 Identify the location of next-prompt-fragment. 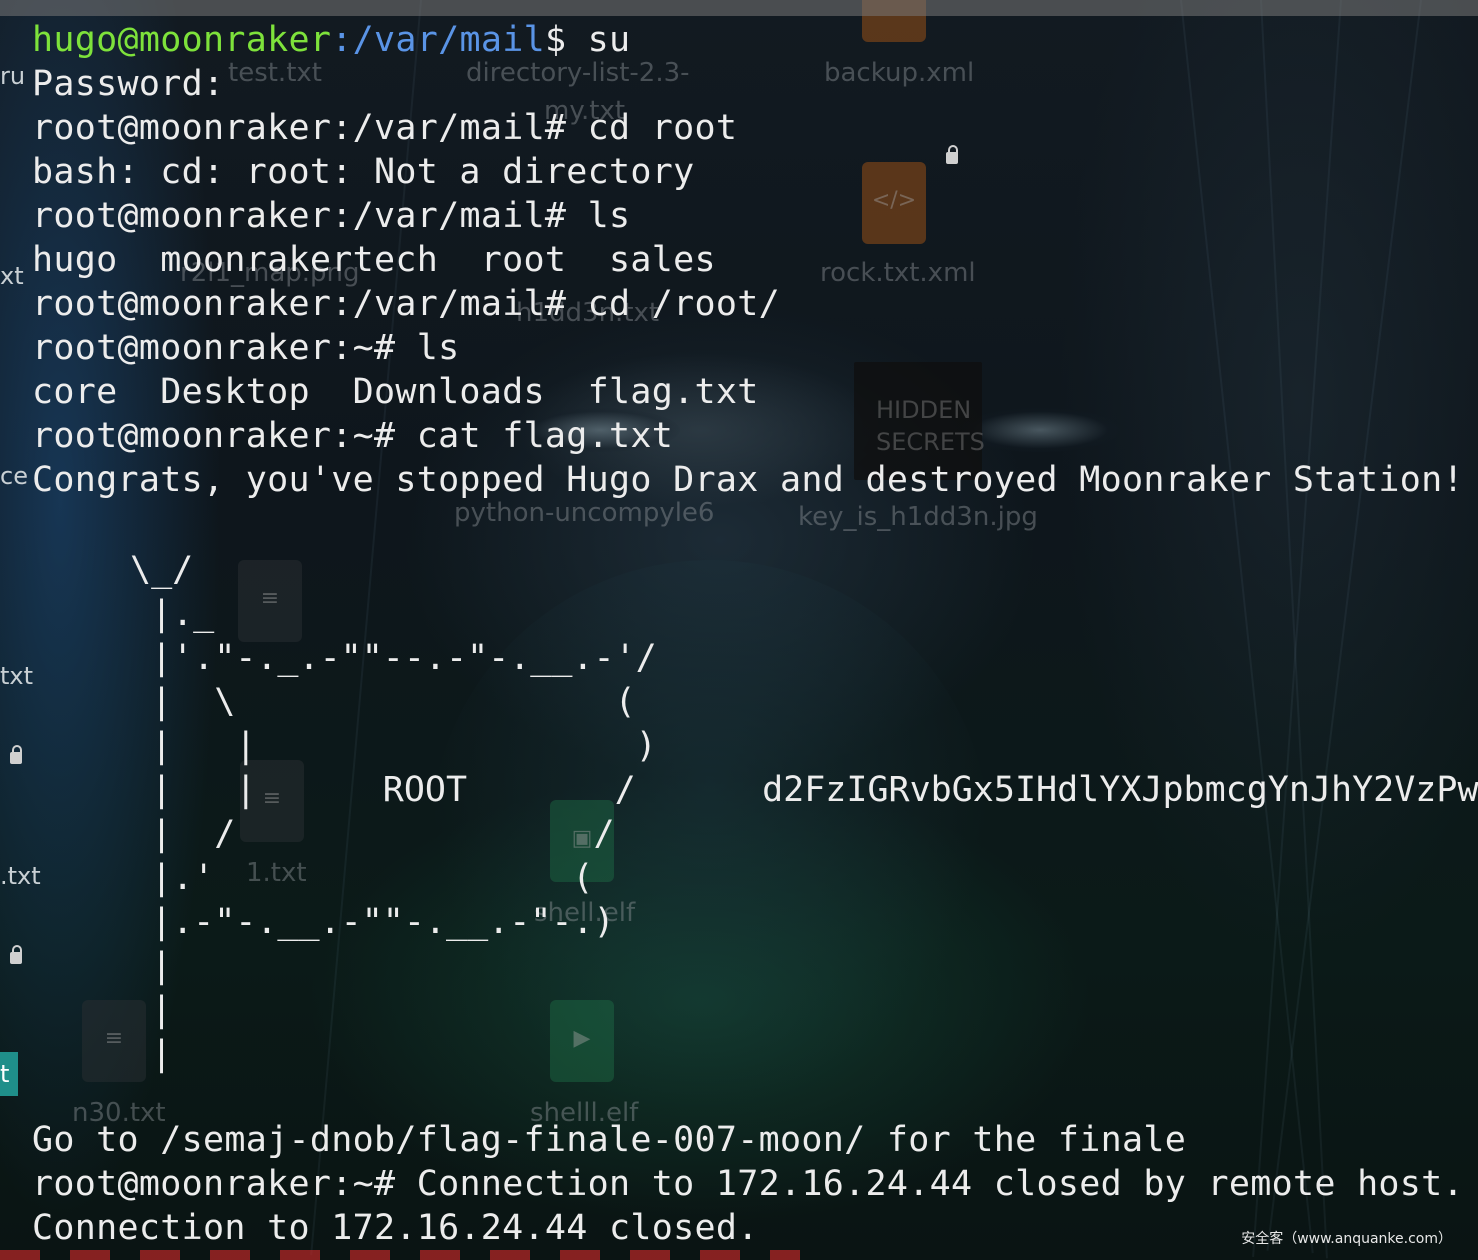
(400, 1255).